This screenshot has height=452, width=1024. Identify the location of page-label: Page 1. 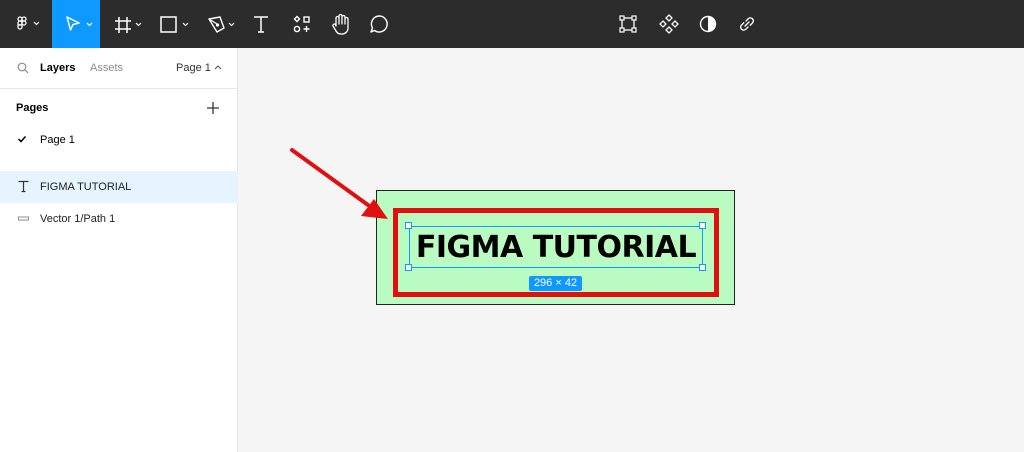
(57, 140).